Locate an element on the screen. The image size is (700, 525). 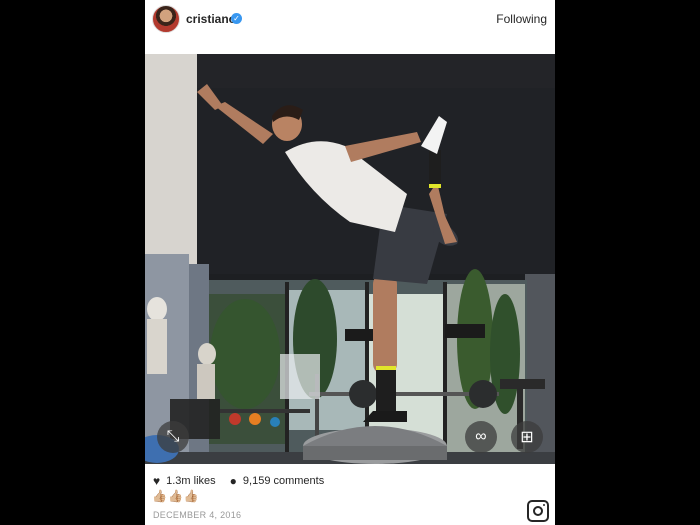
post-header: cristiano ✓ Following is located at coordinates (350, 20).